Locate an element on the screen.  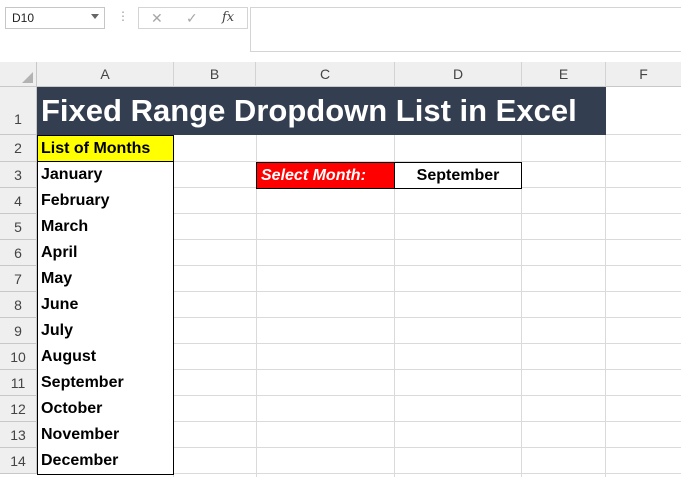
select-all-icon is located at coordinates (27, 77).